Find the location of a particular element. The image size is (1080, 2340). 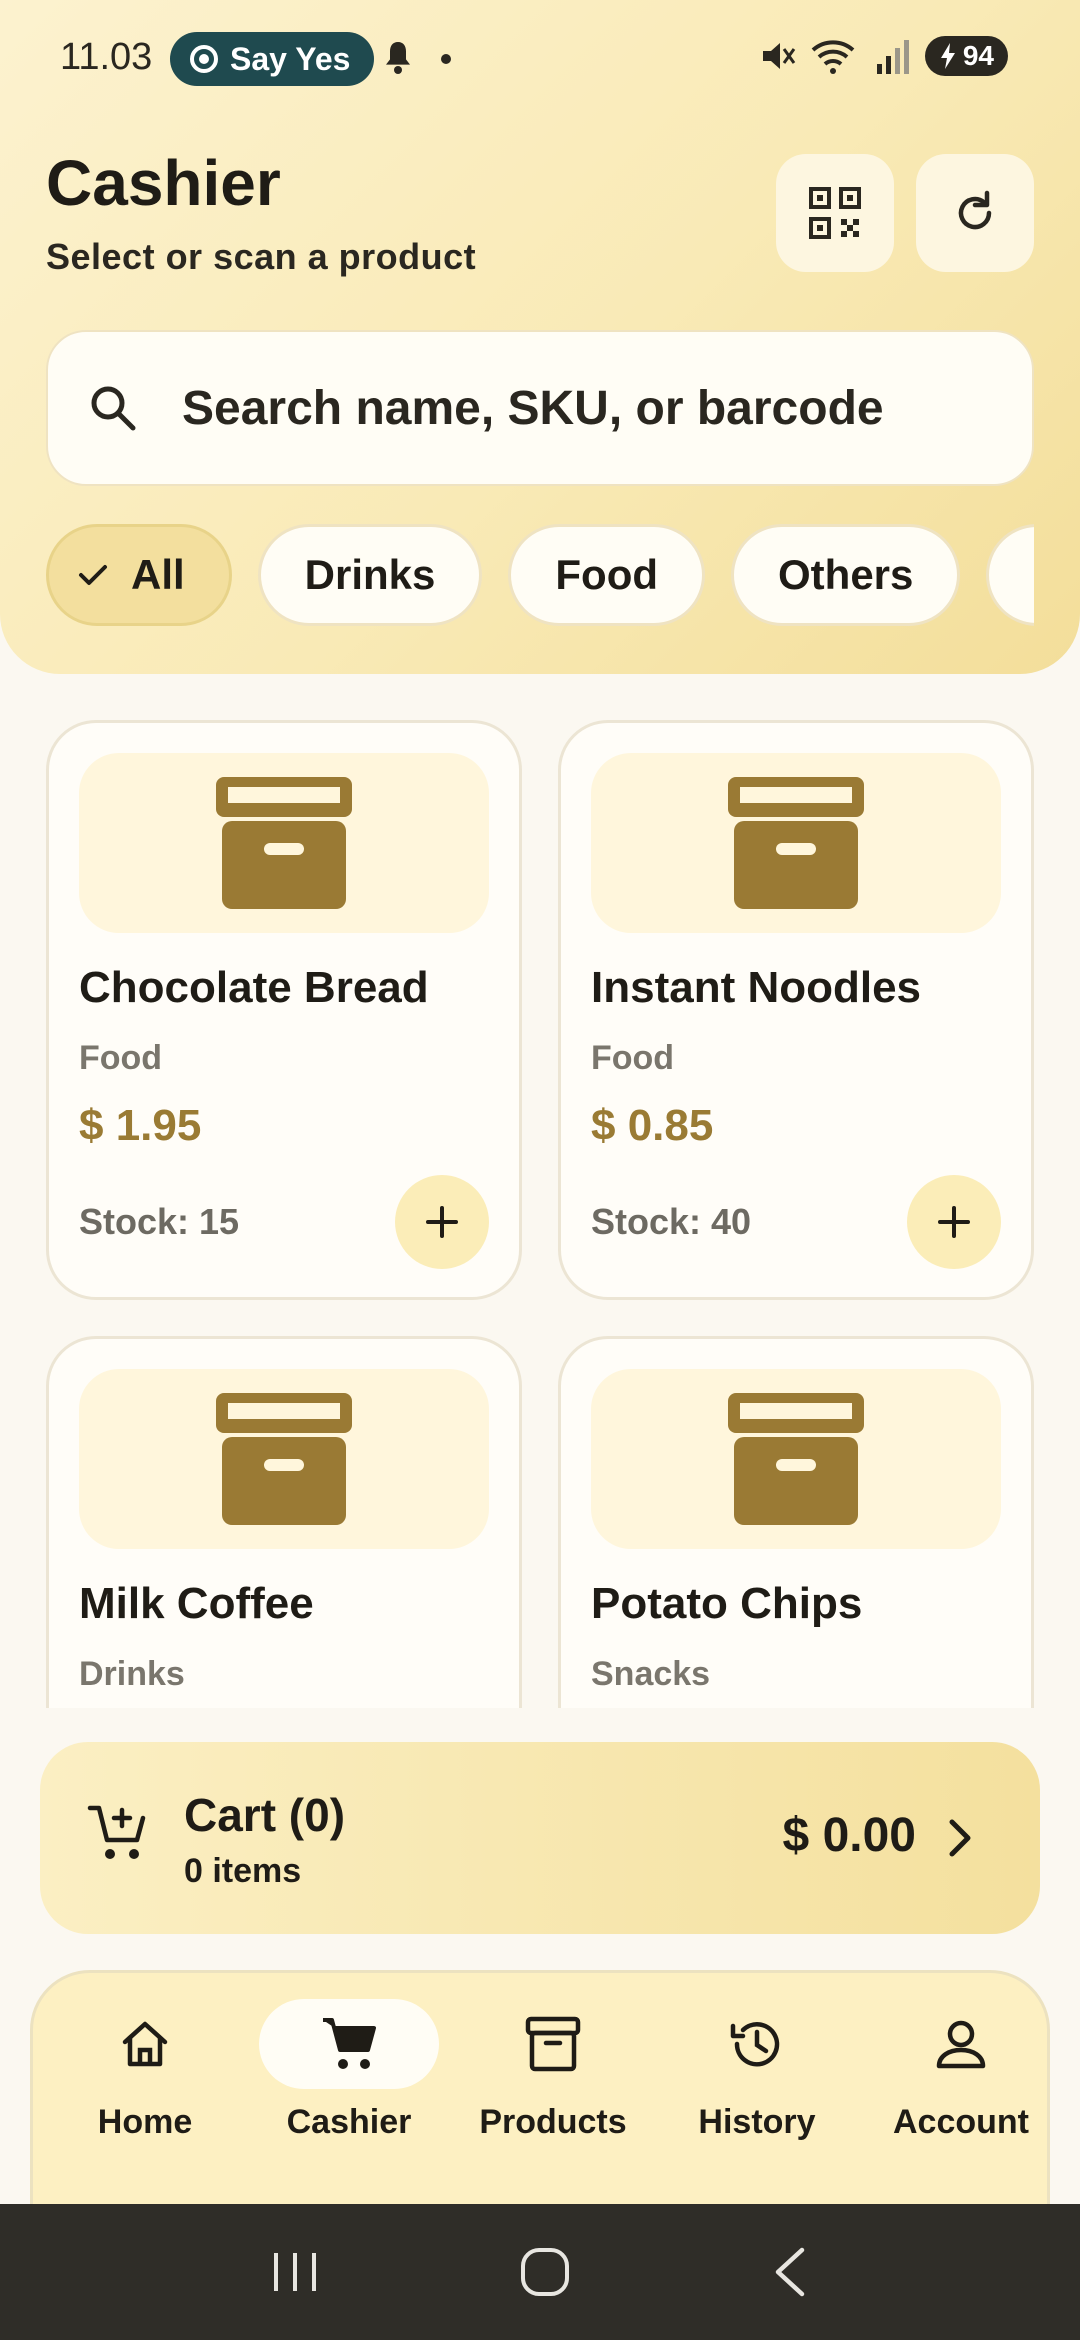

nav-label: Home is located at coordinates (145, 2122).